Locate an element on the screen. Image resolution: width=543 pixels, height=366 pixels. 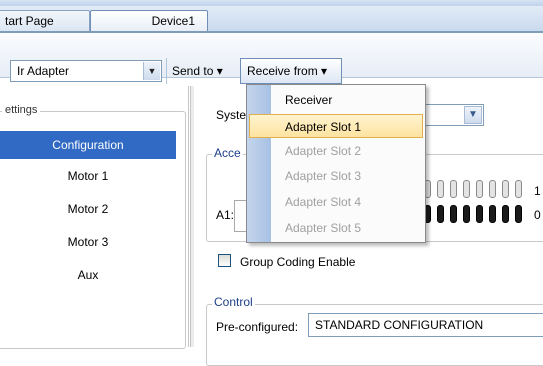
nav-item-aux: Aux is located at coordinates (88, 275).